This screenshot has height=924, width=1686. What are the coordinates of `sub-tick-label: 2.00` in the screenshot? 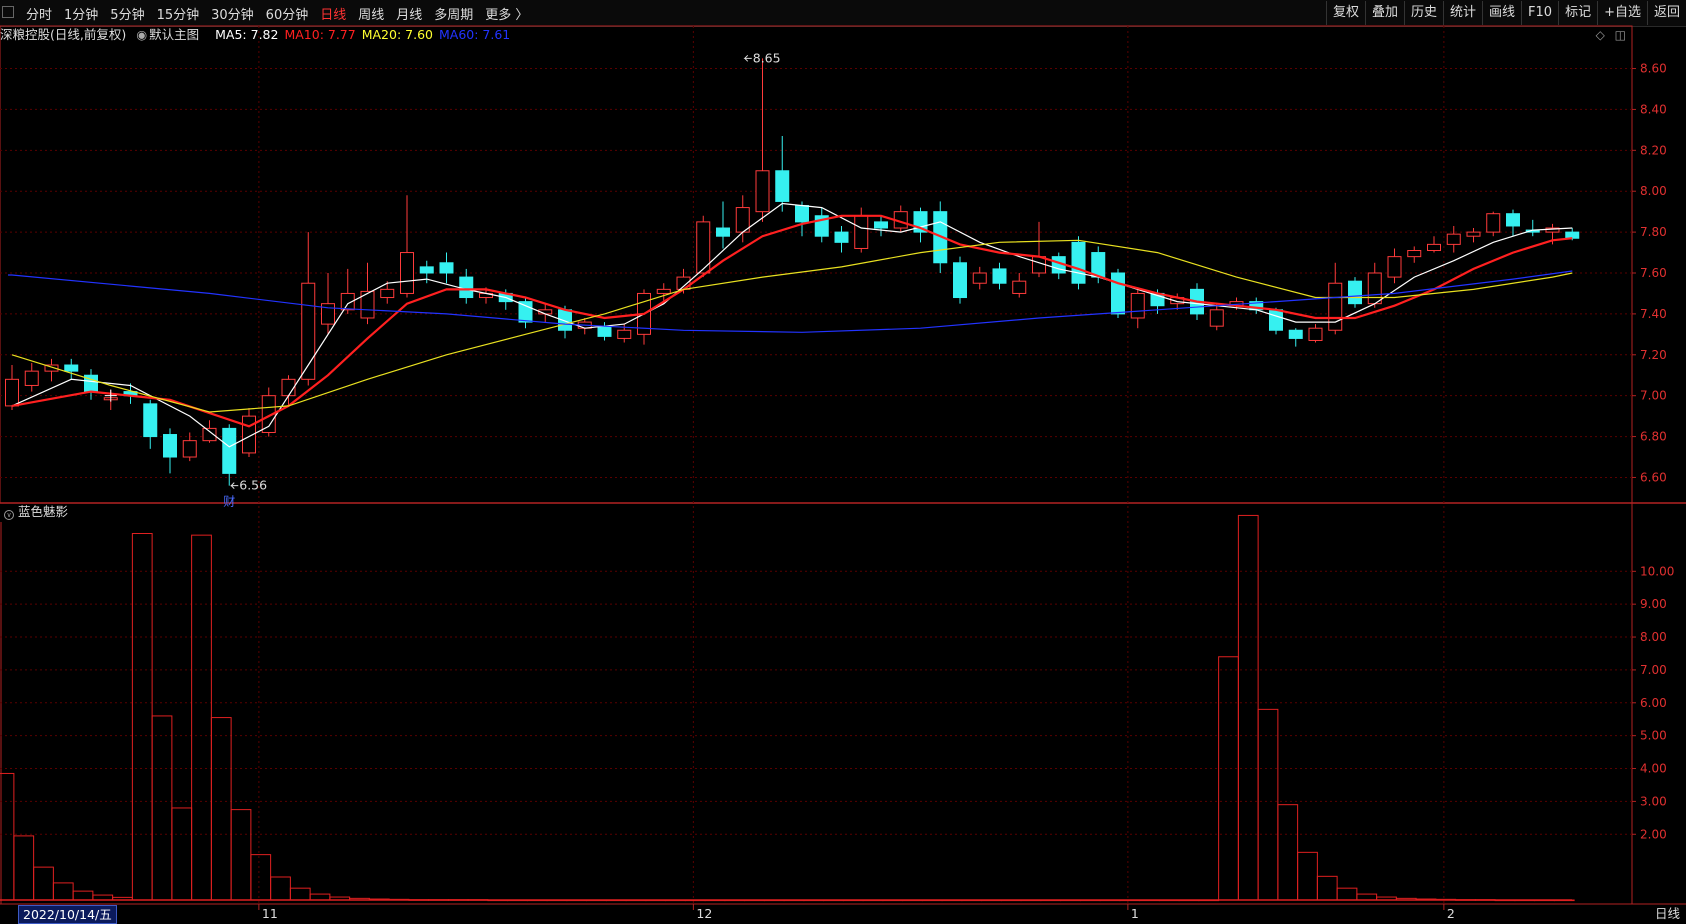 It's located at (1653, 834).